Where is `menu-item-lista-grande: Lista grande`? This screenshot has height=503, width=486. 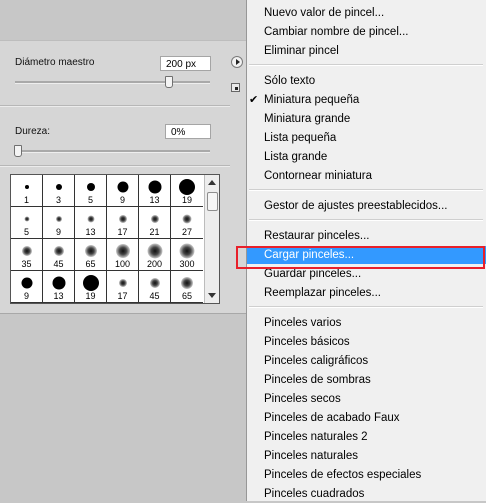
menu-item-lista-grande: Lista grande is located at coordinates (366, 157).